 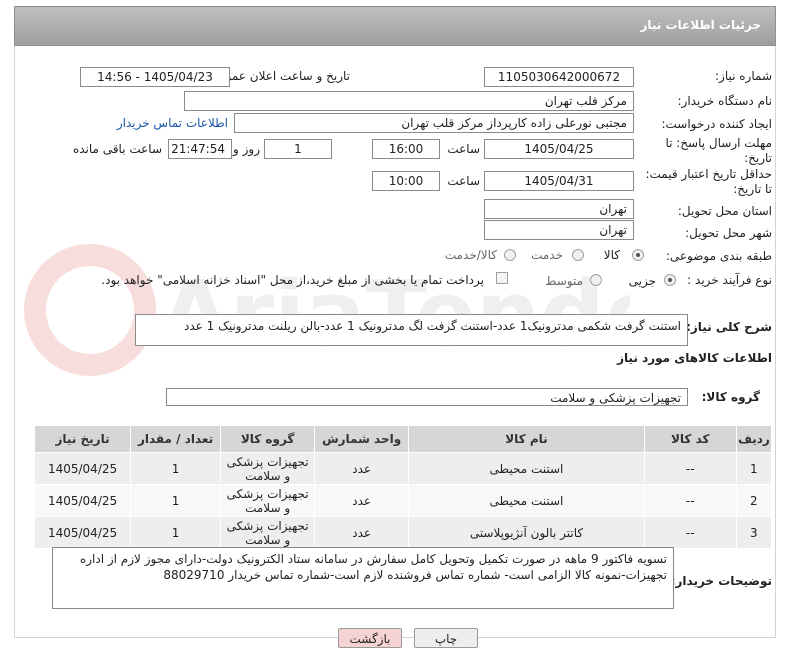 What do you see at coordinates (718, 256) in the screenshot?
I see `category-label: طبقه بندی موضوعی:` at bounding box center [718, 256].